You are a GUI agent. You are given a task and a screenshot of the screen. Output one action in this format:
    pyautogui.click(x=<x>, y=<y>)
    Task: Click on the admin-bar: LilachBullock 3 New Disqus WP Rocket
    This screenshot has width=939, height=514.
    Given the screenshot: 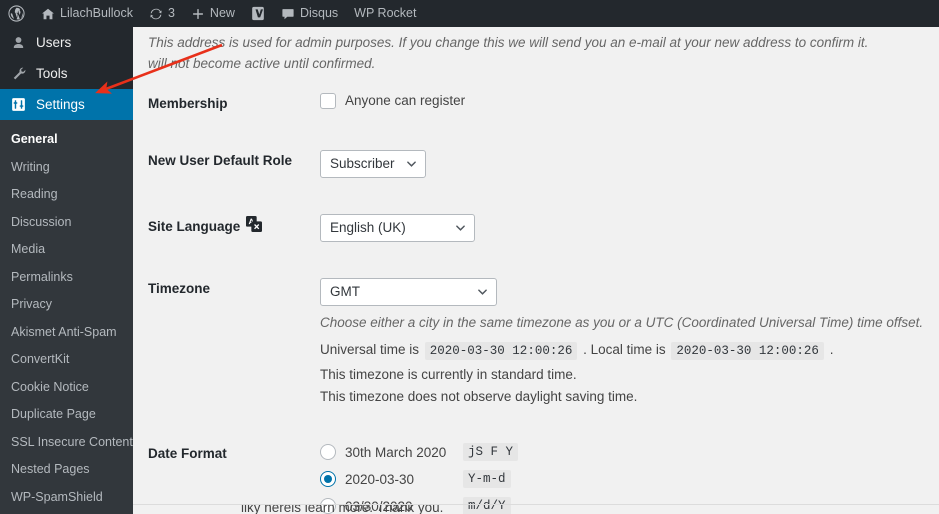 What is the action you would take?
    pyautogui.click(x=469, y=13)
    